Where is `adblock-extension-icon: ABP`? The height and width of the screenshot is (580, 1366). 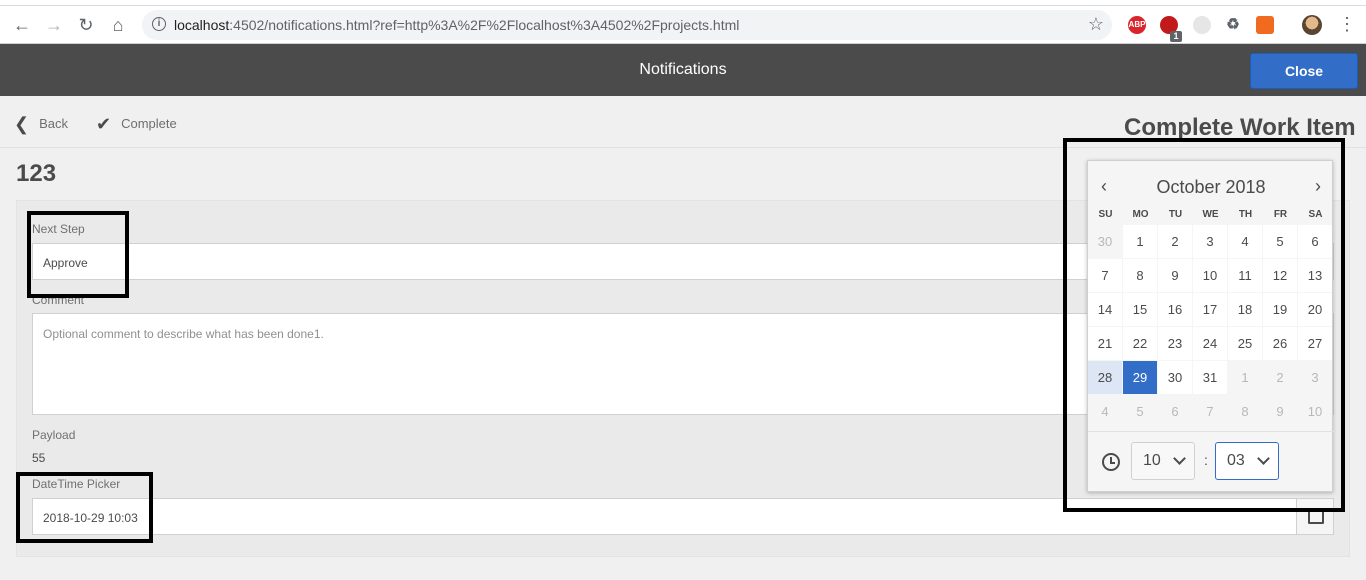
adblock-extension-icon: ABP is located at coordinates (1137, 25).